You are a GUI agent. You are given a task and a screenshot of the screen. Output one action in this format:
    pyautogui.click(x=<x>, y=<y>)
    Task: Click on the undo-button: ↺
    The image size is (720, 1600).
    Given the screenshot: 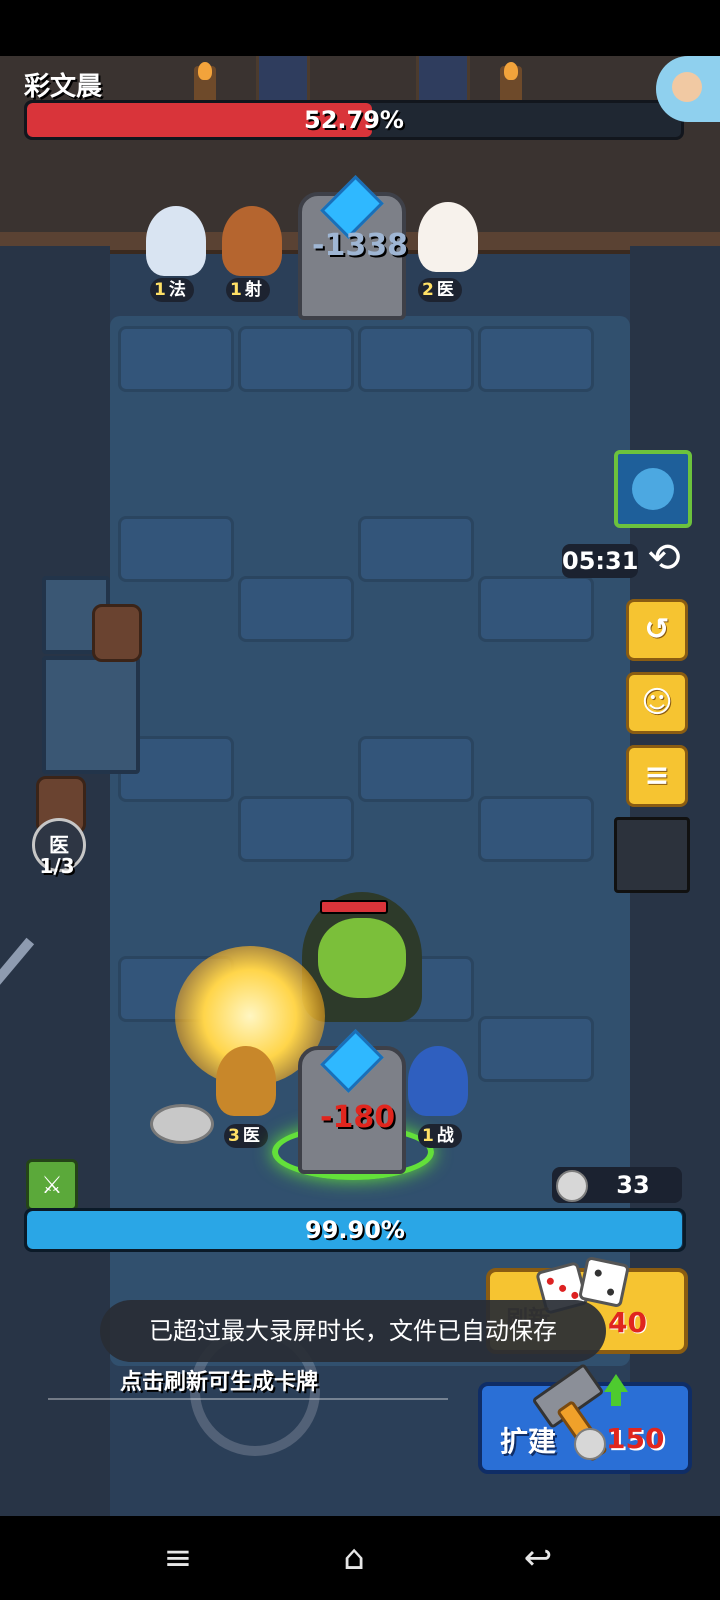 What is the action you would take?
    pyautogui.click(x=657, y=630)
    